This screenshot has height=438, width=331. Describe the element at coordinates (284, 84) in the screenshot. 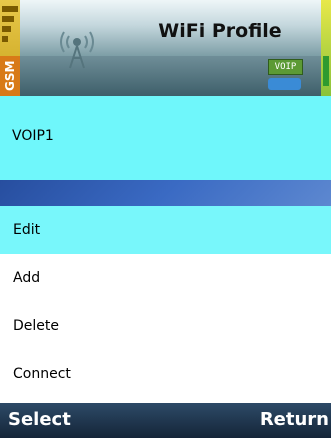

I see `voip-phone-icon` at that location.